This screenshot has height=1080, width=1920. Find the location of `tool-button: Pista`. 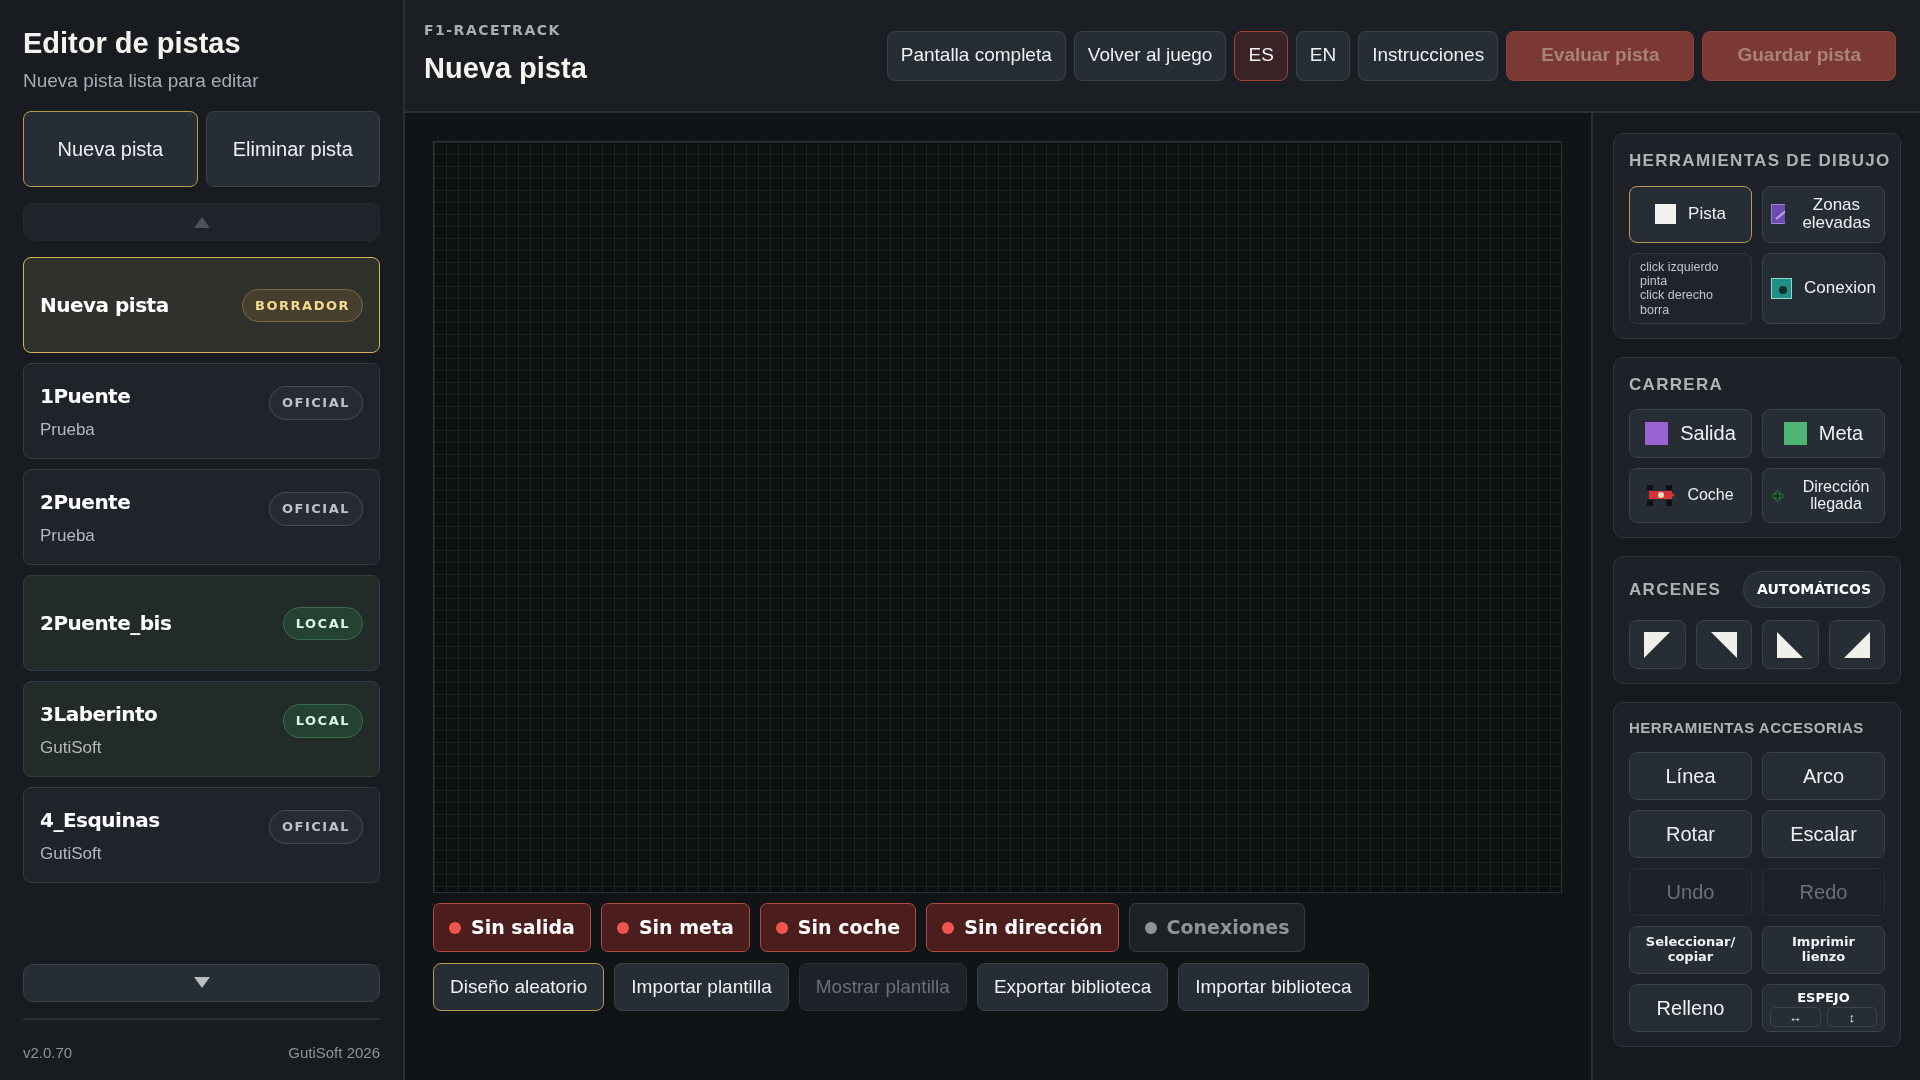

tool-button: Pista is located at coordinates (1690, 214).